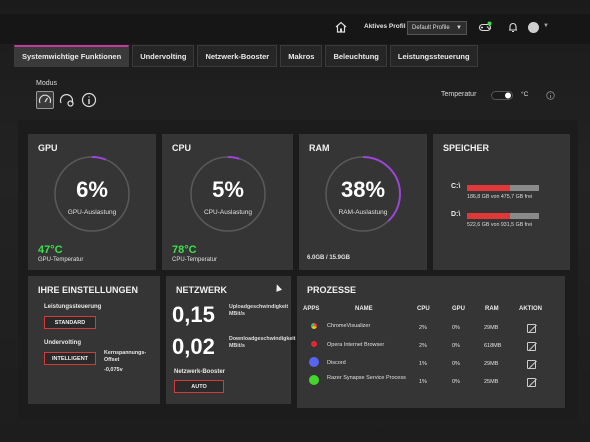 The image size is (590, 442). I want to click on tab-label: Systemwichtige Funktionen, so click(72, 56).